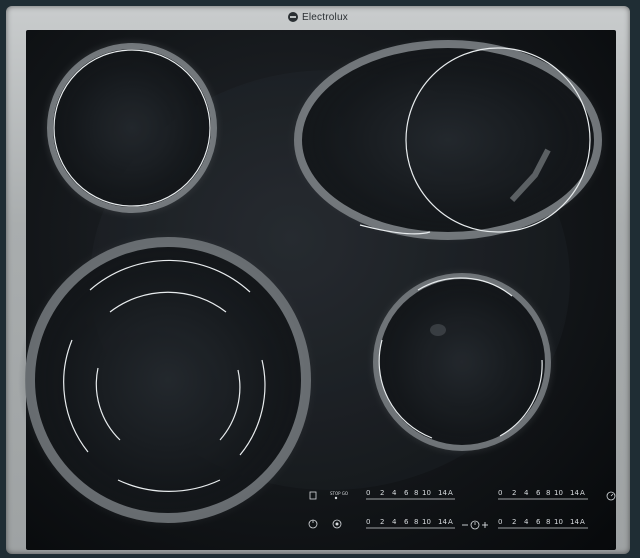  Describe the element at coordinates (485, 525) in the screenshot. I see `plus-icon` at that location.